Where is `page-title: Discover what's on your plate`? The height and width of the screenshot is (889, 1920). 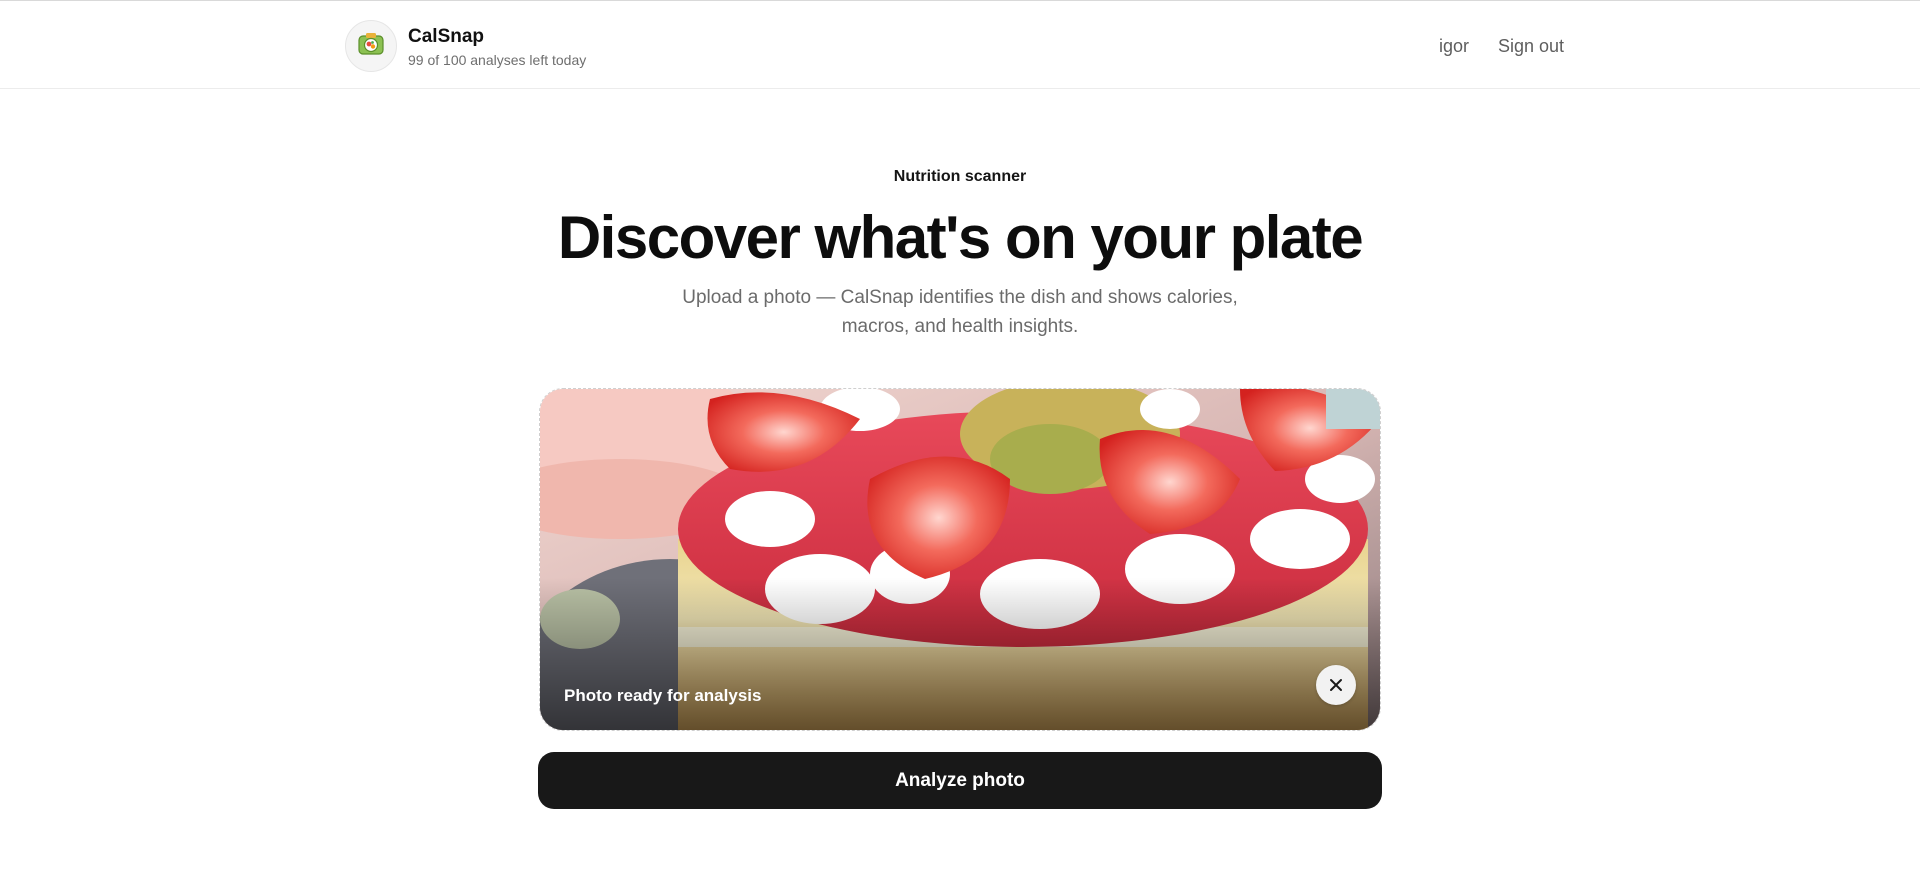
page-title: Discover what's on your plate is located at coordinates (960, 237).